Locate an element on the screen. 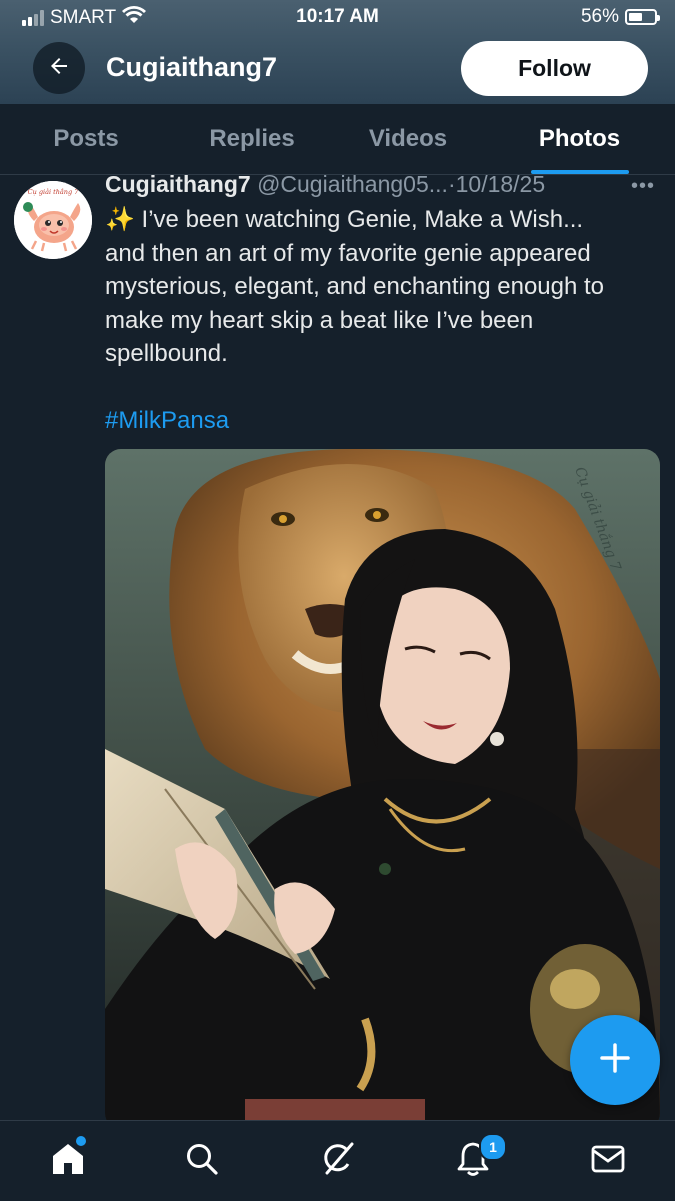 This screenshot has height=1201, width=675. svg-text: Cụ giải thắng 7 is located at coordinates (54, 191).